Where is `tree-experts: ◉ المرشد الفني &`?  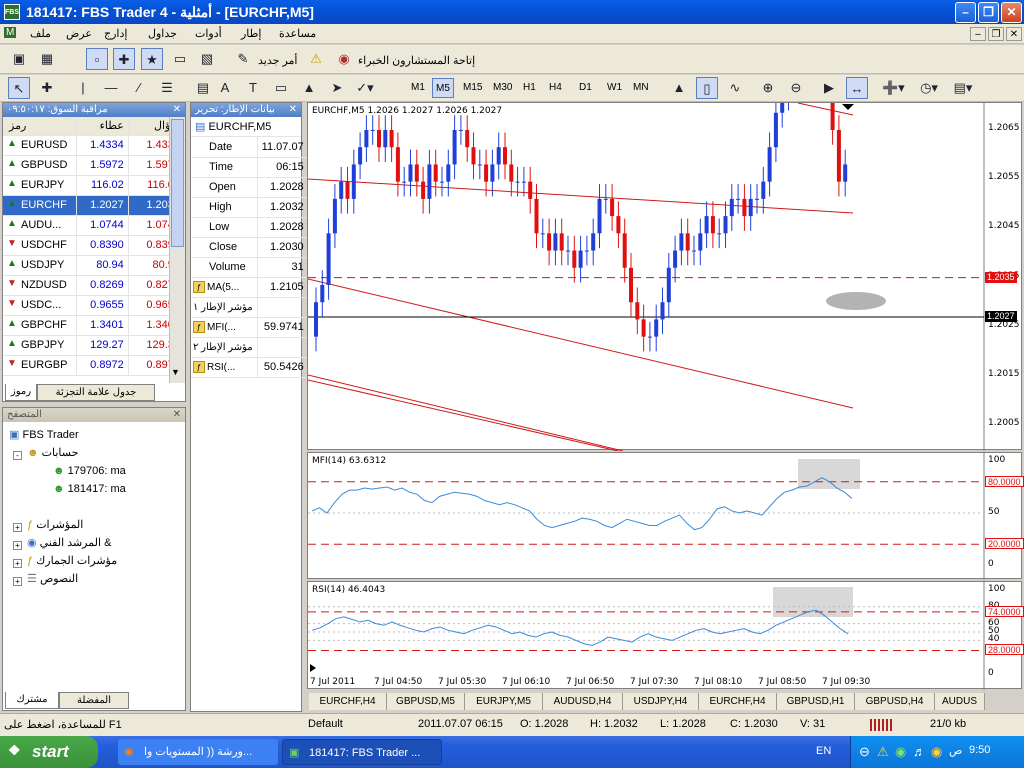 tree-experts: ◉ المرشد الفني & is located at coordinates (69, 543).